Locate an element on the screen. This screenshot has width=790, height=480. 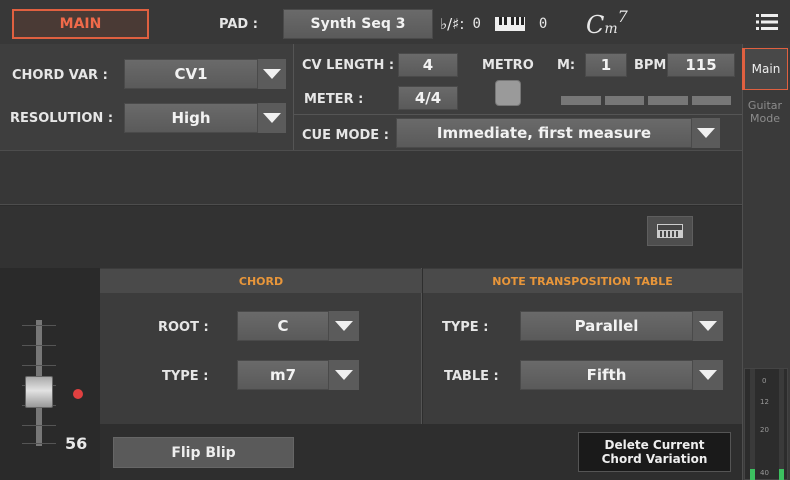
tab-side-main: Main is located at coordinates (765, 69).